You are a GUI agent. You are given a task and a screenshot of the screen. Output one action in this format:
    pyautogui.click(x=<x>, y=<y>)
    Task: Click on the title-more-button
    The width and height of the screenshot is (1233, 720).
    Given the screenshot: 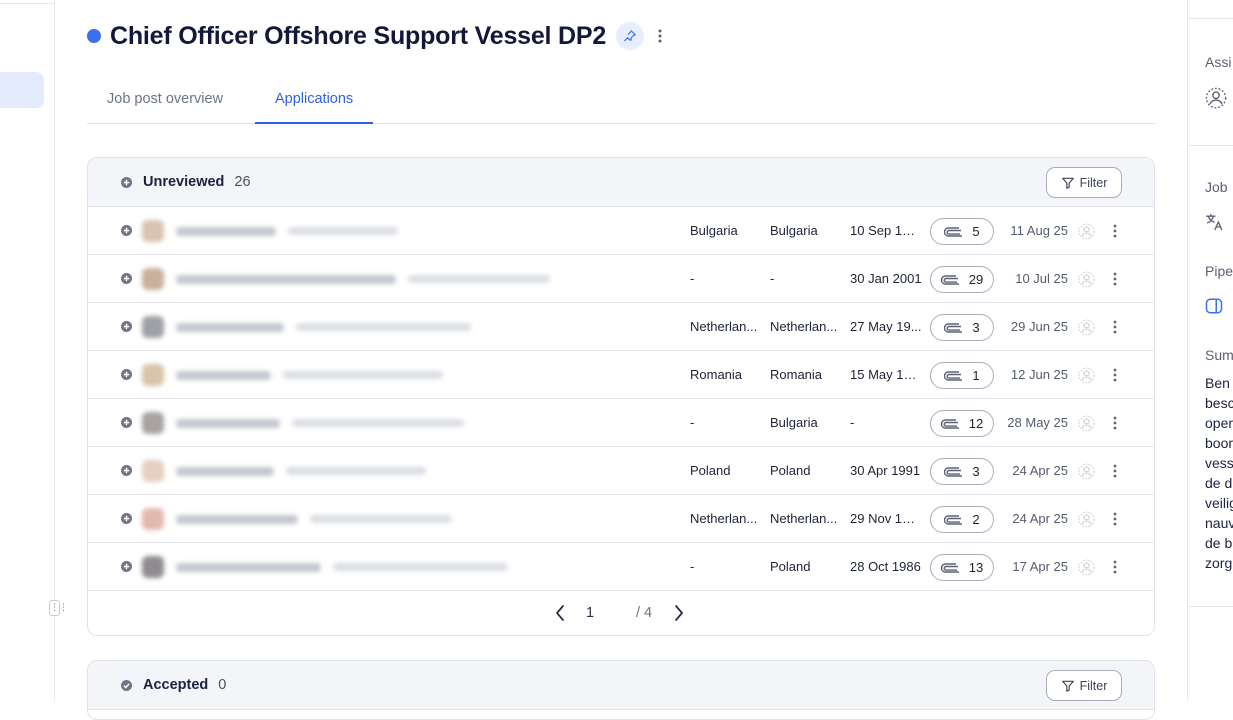 What is the action you would take?
    pyautogui.click(x=660, y=36)
    